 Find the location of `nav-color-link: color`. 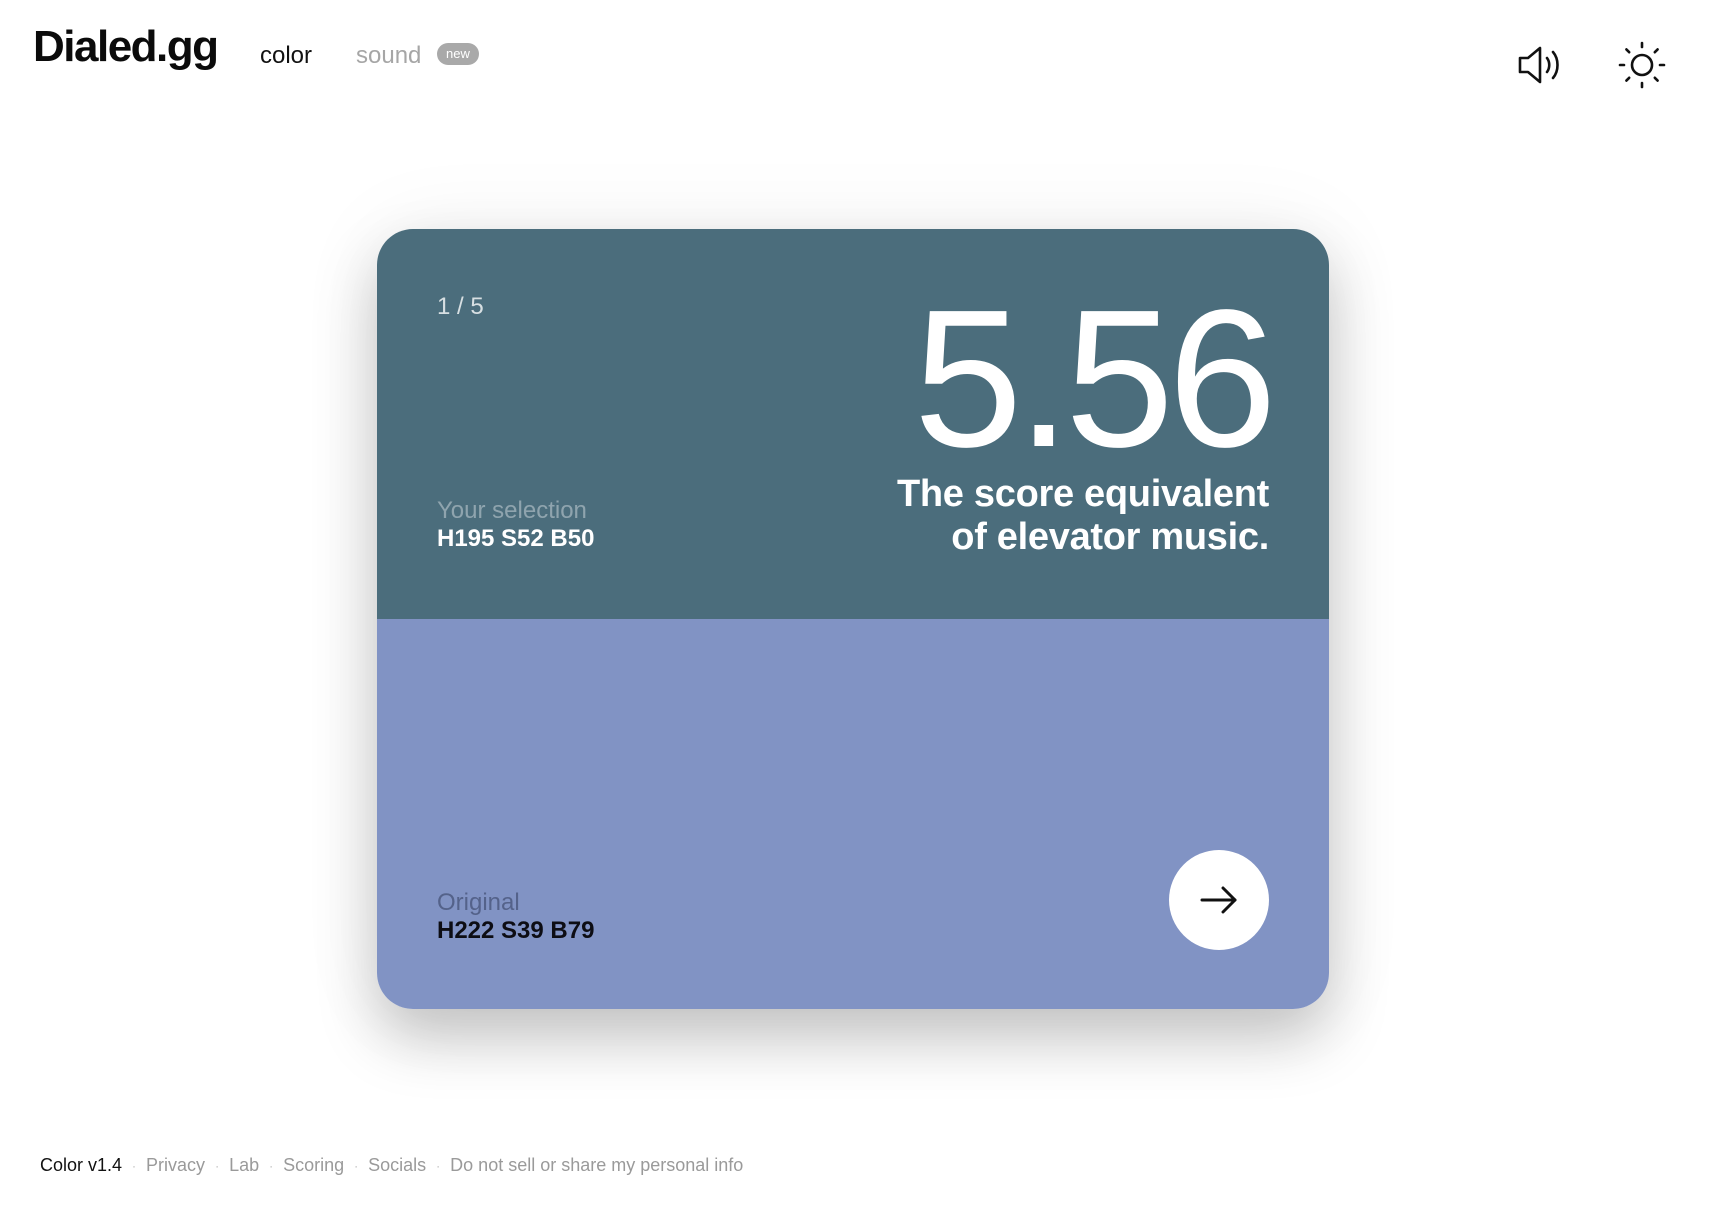

nav-color-link: color is located at coordinates (286, 56).